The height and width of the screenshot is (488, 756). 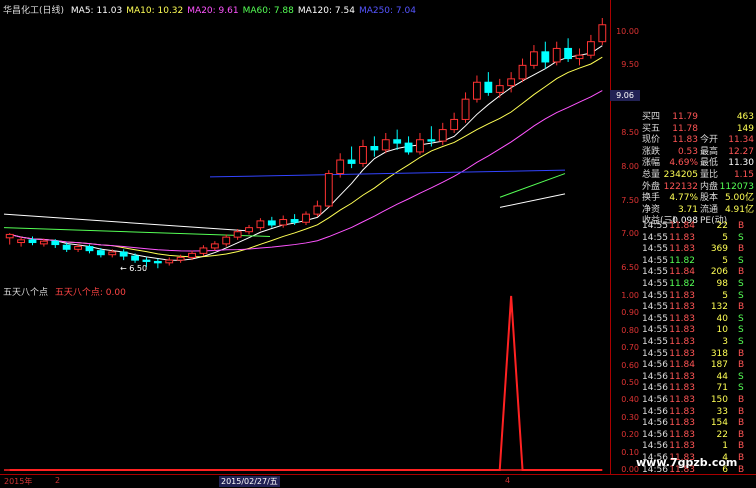 What do you see at coordinates (693, 342) in the screenshot?
I see `trade-row: 14:55 11.83 3 S` at bounding box center [693, 342].